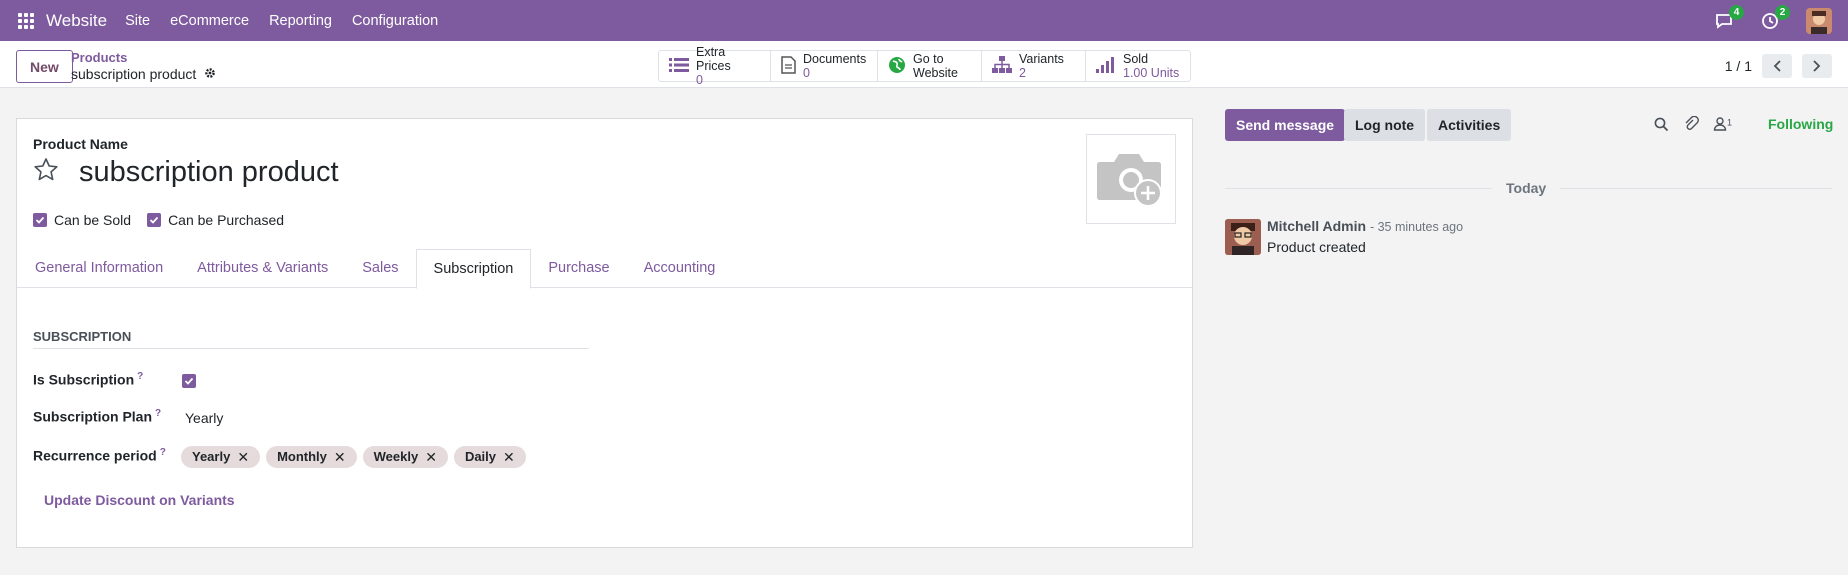 This screenshot has width=1848, height=575. Describe the element at coordinates (1285, 125) in the screenshot. I see `send-message-button: Send message` at that location.